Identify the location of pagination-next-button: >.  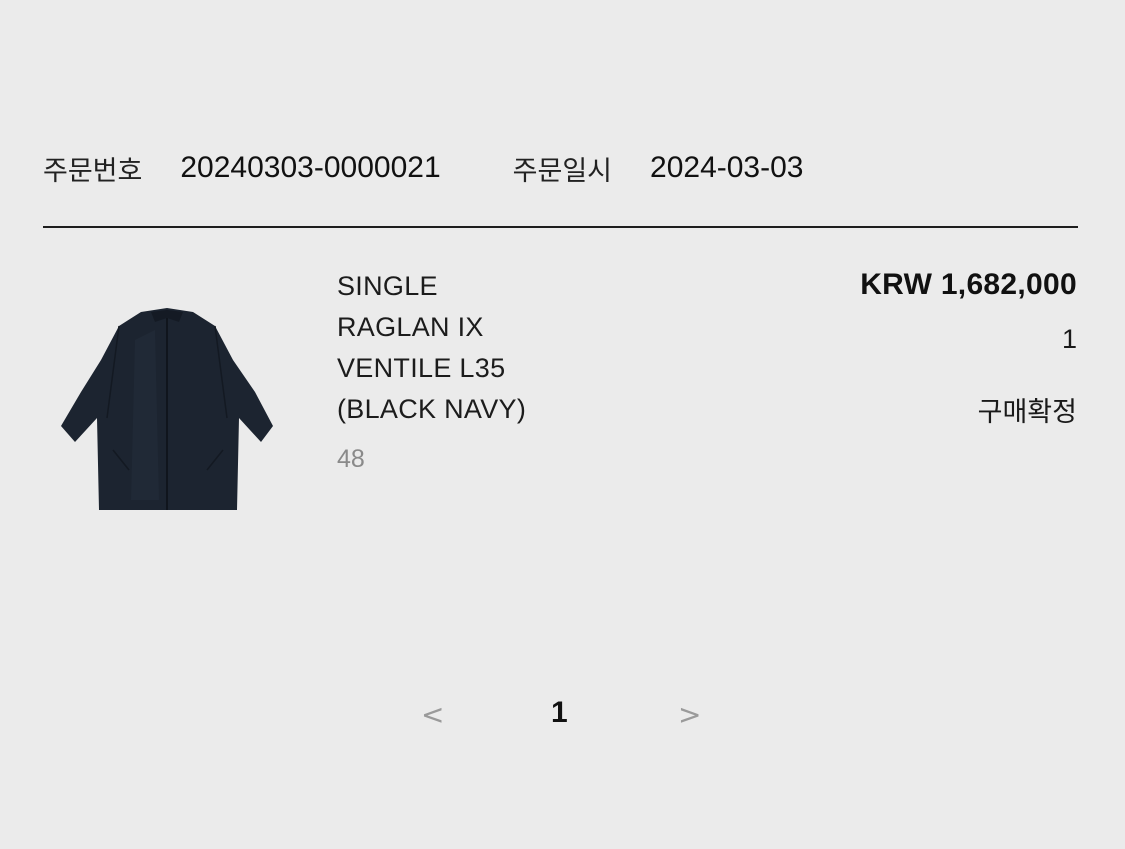
(689, 714).